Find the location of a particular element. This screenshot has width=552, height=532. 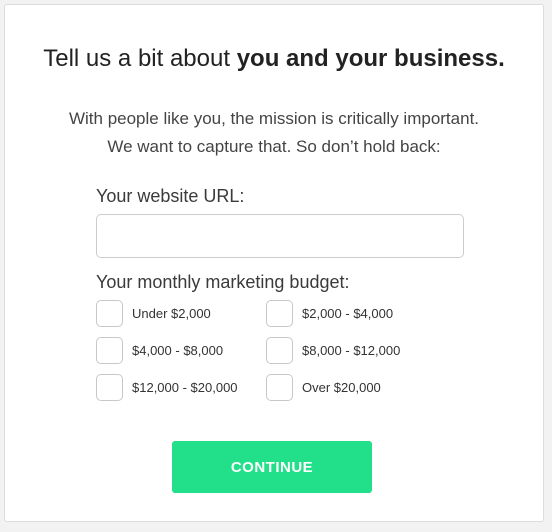

budget-option-under-2000: Under $2,000 is located at coordinates (153, 313).